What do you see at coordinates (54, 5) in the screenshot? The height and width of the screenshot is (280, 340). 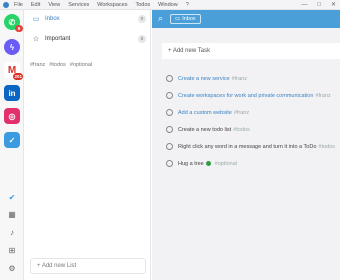 I see `menu-view: View` at bounding box center [54, 5].